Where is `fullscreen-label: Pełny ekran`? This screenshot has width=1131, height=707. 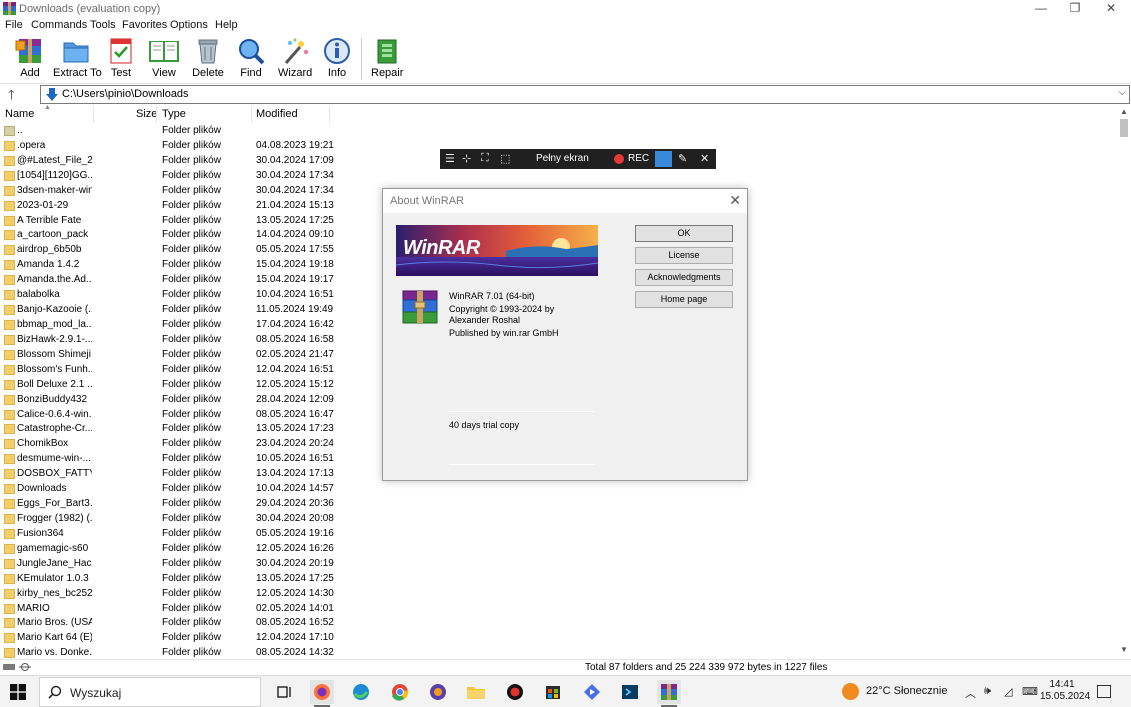 fullscreen-label: Pełny ekran is located at coordinates (562, 158).